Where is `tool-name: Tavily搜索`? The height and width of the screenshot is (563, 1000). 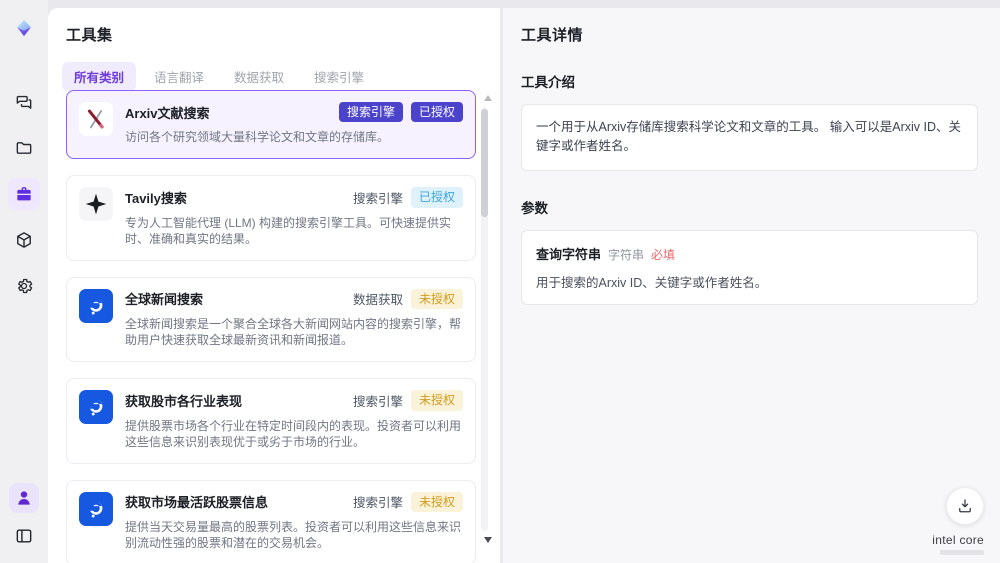 tool-name: Tavily搜索 is located at coordinates (156, 199).